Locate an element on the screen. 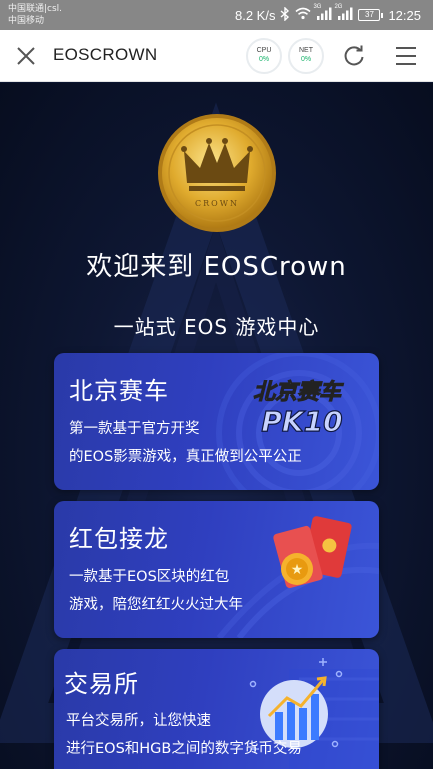 This screenshot has height=769, width=433. network-type-1: 3G is located at coordinates (317, 7).